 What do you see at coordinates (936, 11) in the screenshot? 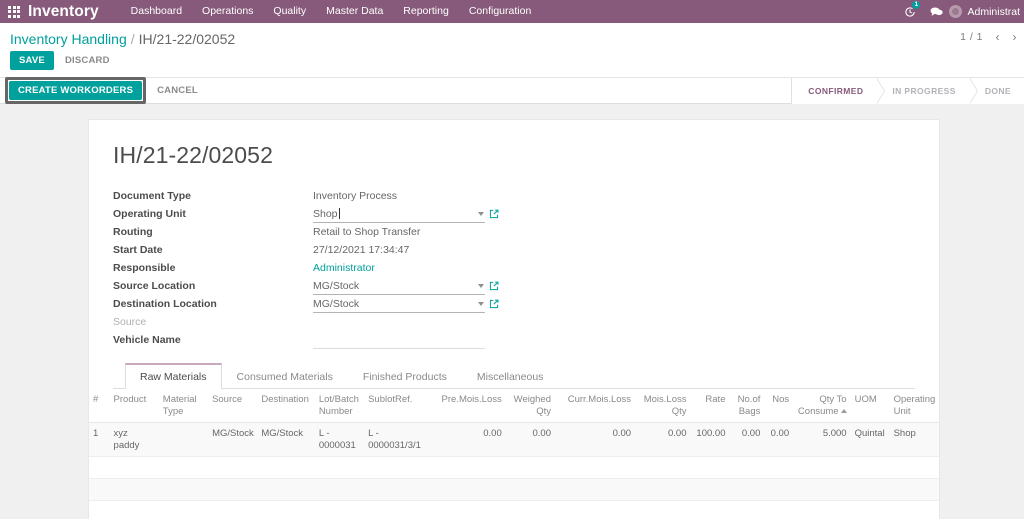
I see `chat-bubble-icon` at bounding box center [936, 11].